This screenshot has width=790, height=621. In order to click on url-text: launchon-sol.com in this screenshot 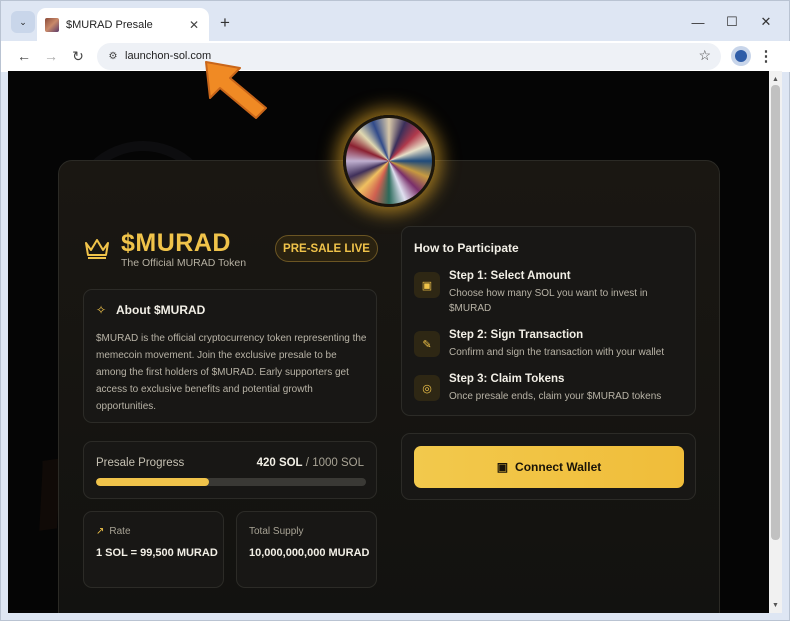, I will do `click(168, 56)`.